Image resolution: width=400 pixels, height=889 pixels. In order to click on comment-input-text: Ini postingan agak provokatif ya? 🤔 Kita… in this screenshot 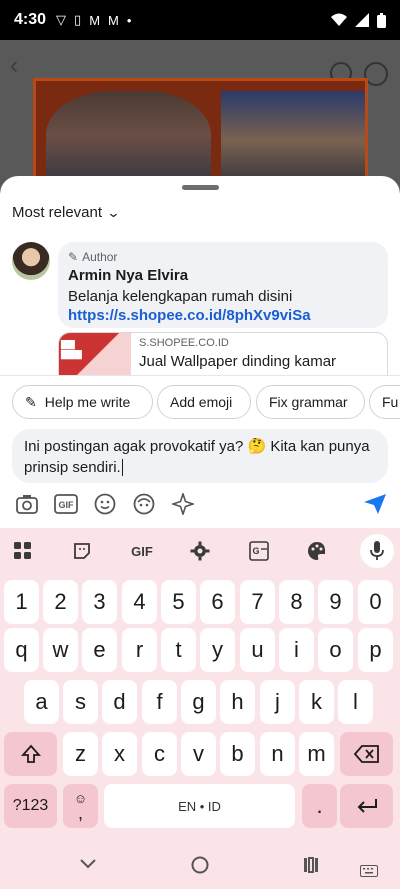, I will do `click(197, 457)`.